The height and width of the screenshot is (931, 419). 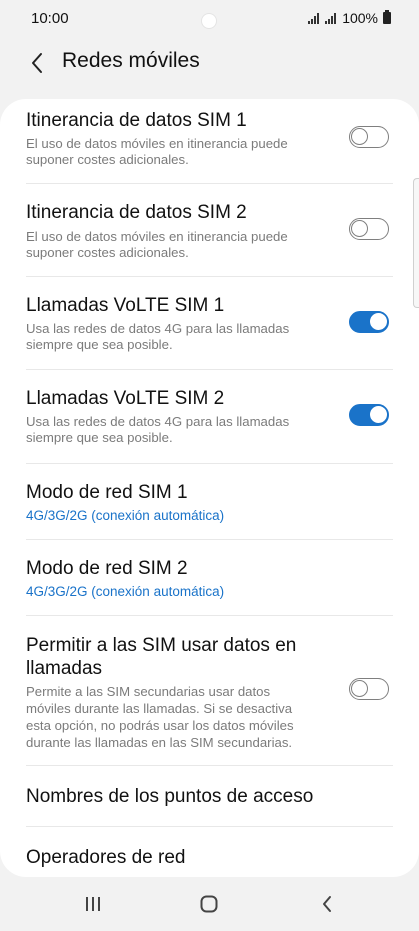 I want to click on setting-row-access-point-names: Nombres de los puntos de acceso, so click(x=209, y=796).